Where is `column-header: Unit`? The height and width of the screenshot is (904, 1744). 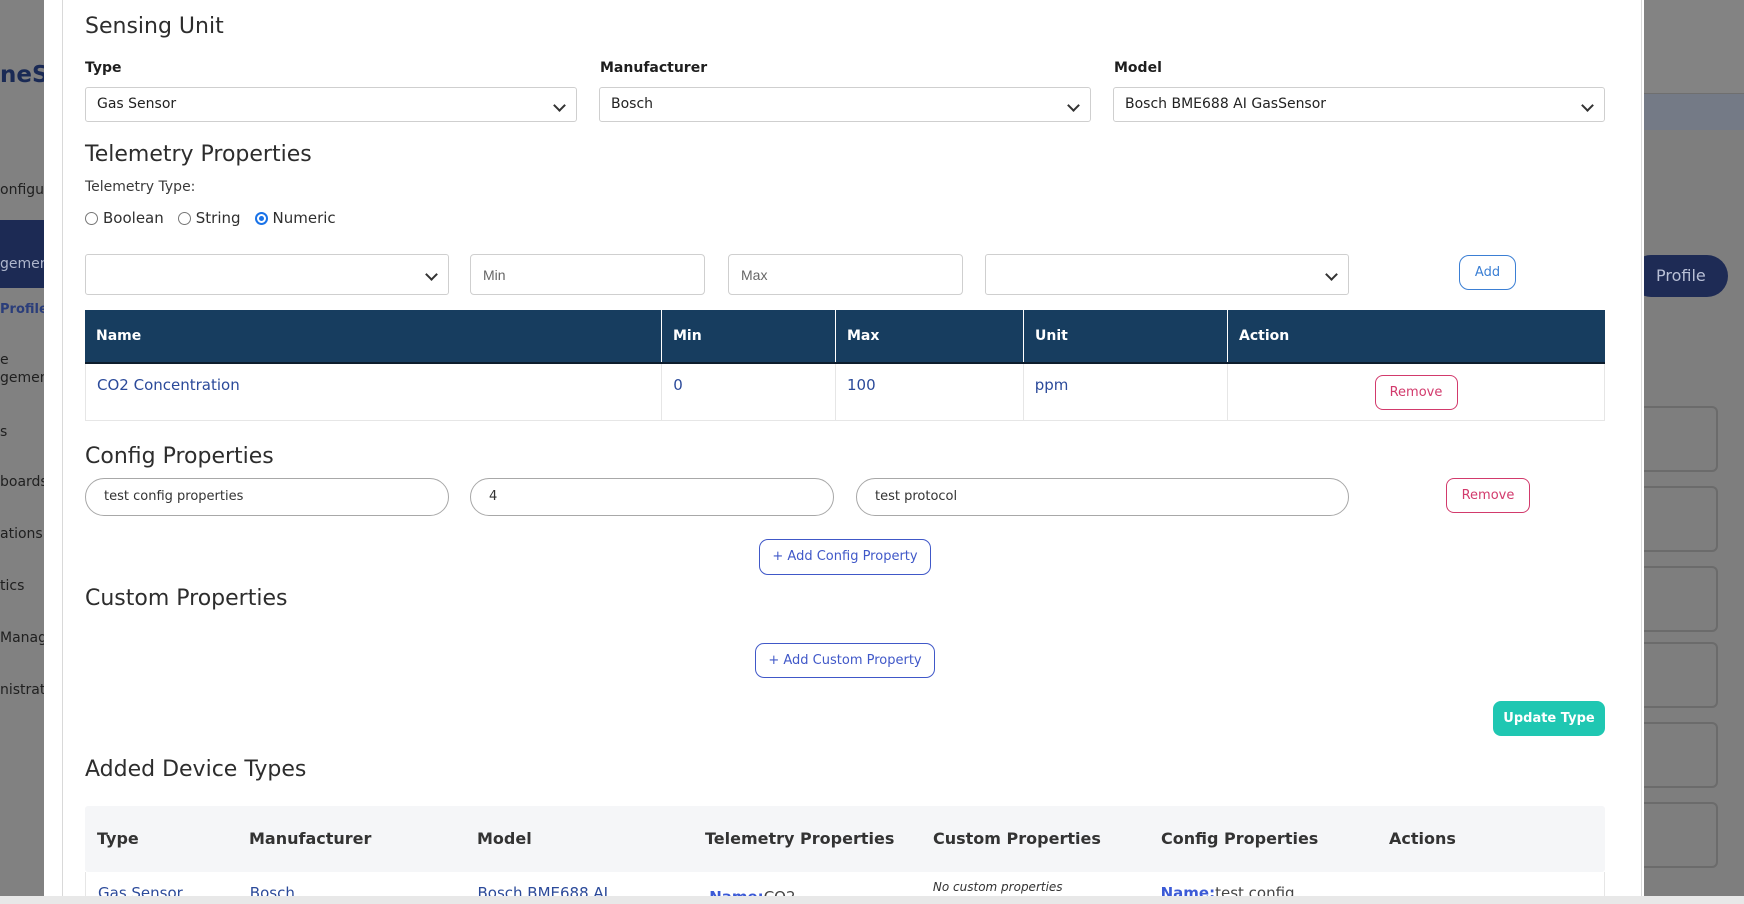 column-header: Unit is located at coordinates (1126, 336).